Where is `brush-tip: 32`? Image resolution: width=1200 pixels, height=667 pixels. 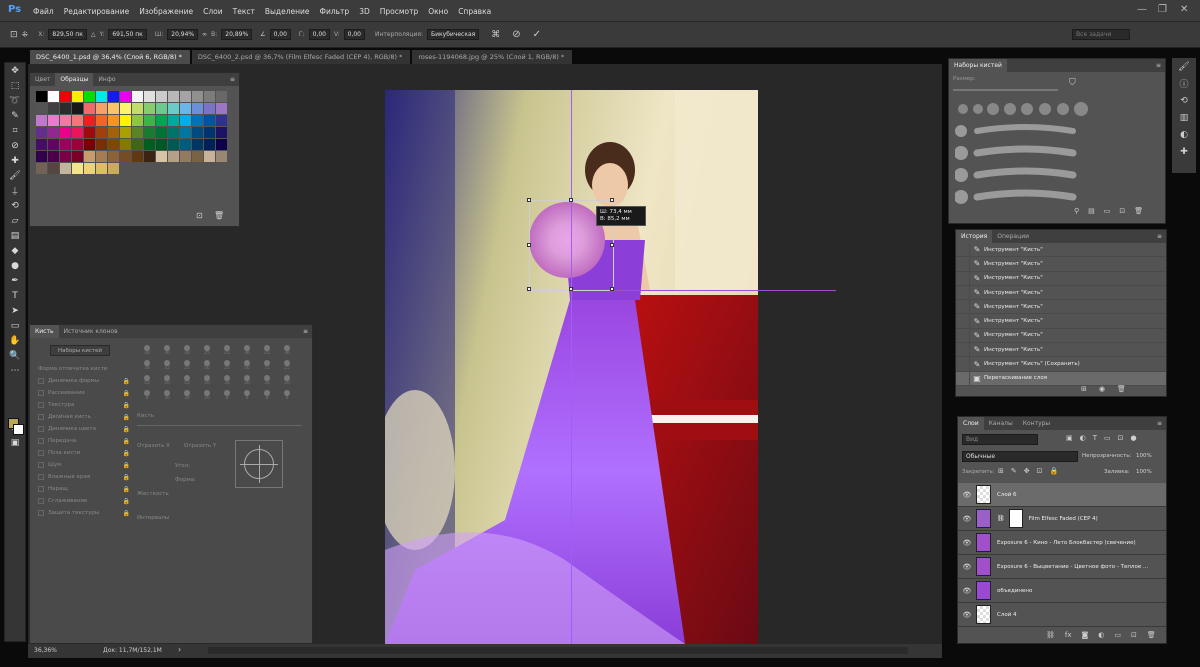 brush-tip: 32 is located at coordinates (167, 365).